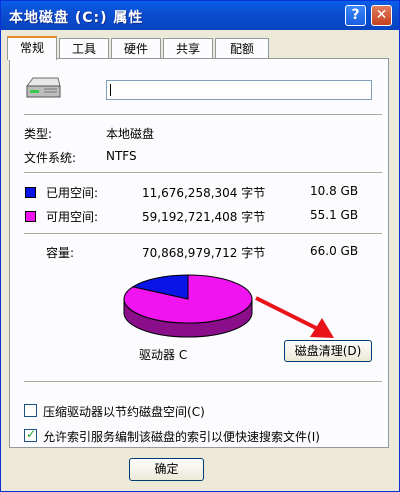 The width and height of the screenshot is (400, 492). I want to click on capacity-bytes: 70,868,979,712 字节, so click(204, 253).